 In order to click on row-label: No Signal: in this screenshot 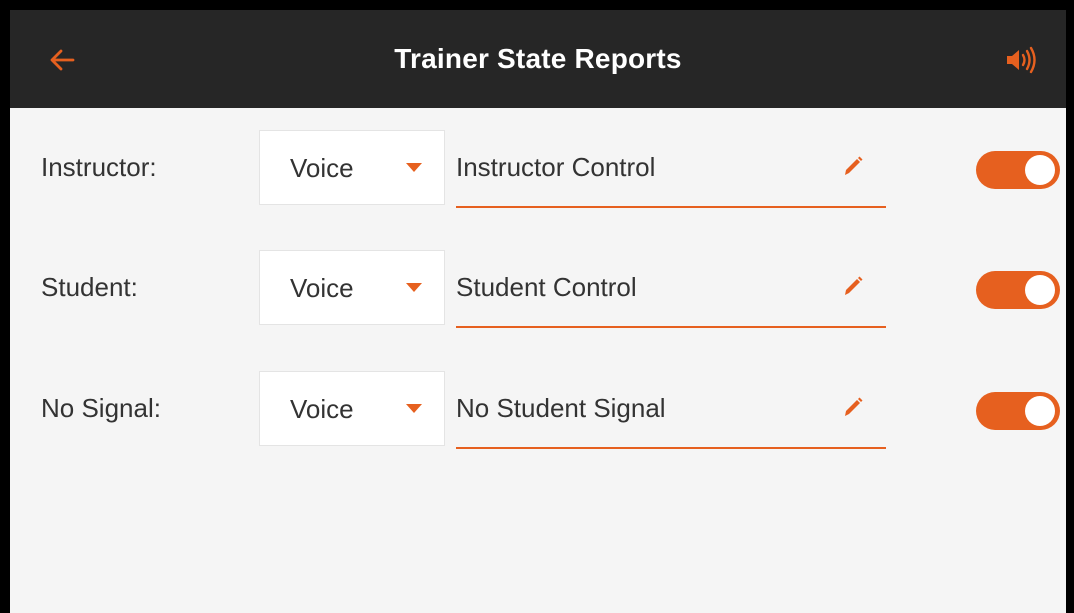, I will do `click(101, 408)`.